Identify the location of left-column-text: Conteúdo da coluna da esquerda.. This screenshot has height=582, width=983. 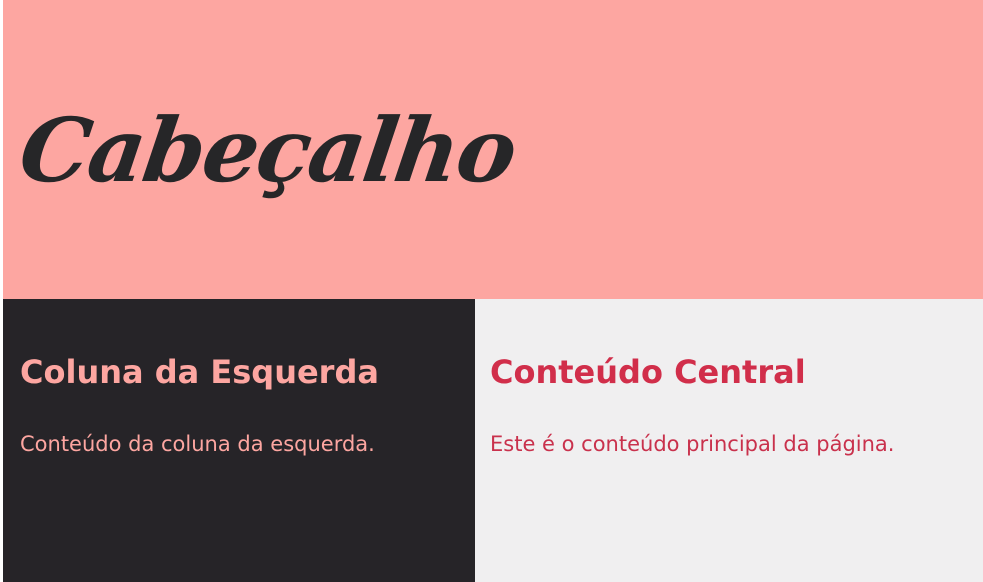
(197, 444).